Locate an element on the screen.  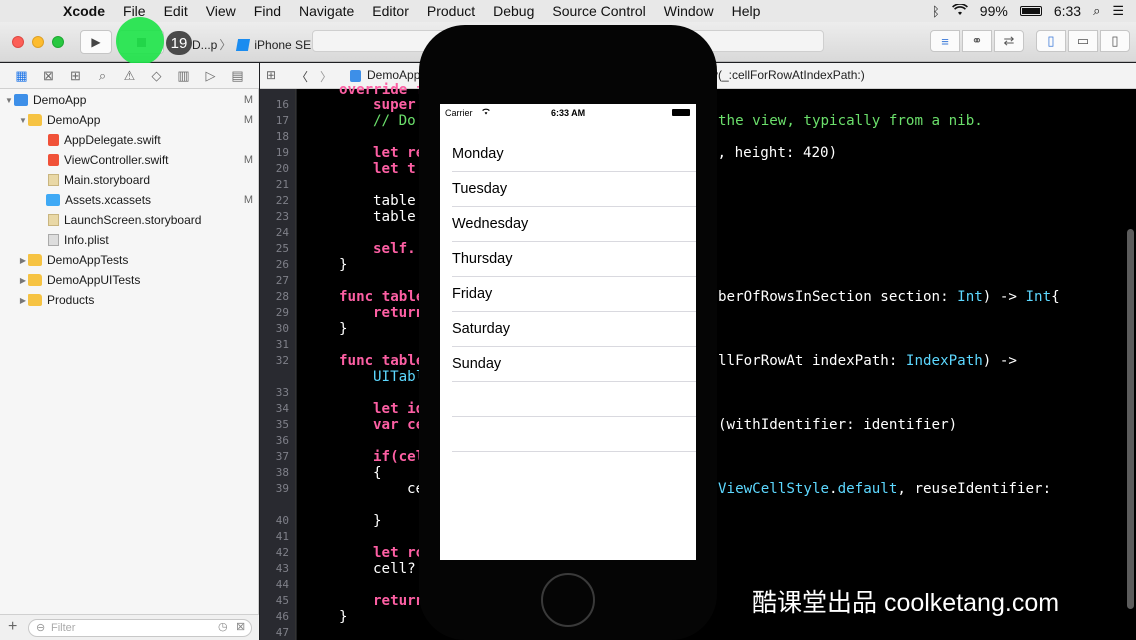
table-row: Wednesday is located at coordinates (574, 224).